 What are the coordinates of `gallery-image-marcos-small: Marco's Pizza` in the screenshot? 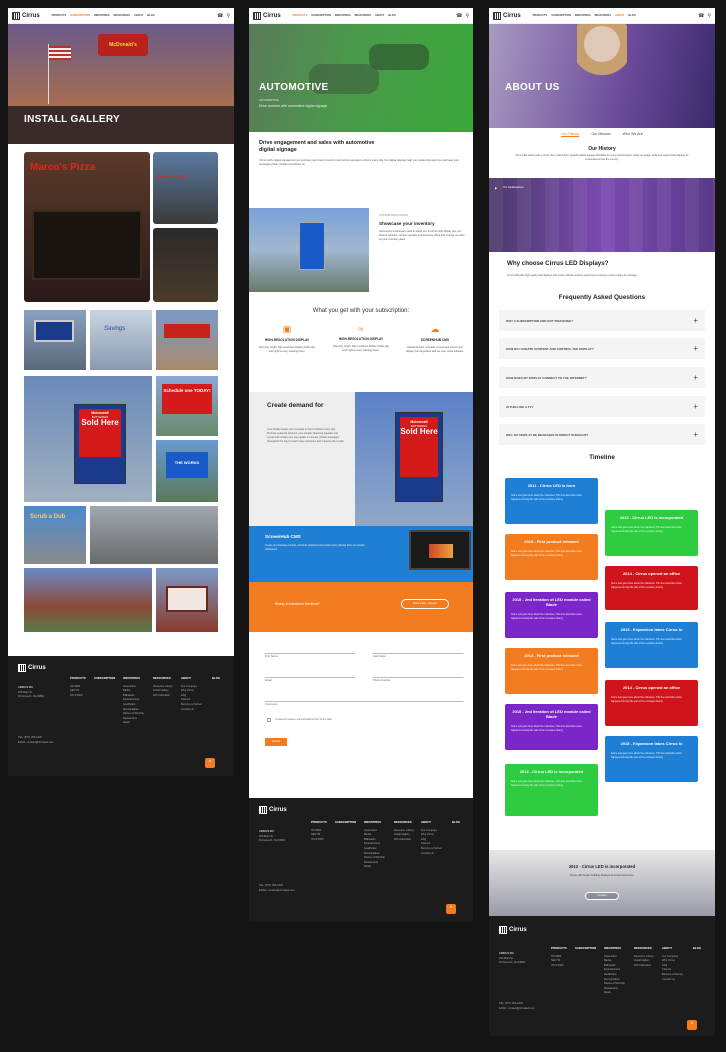 It's located at (185, 188).